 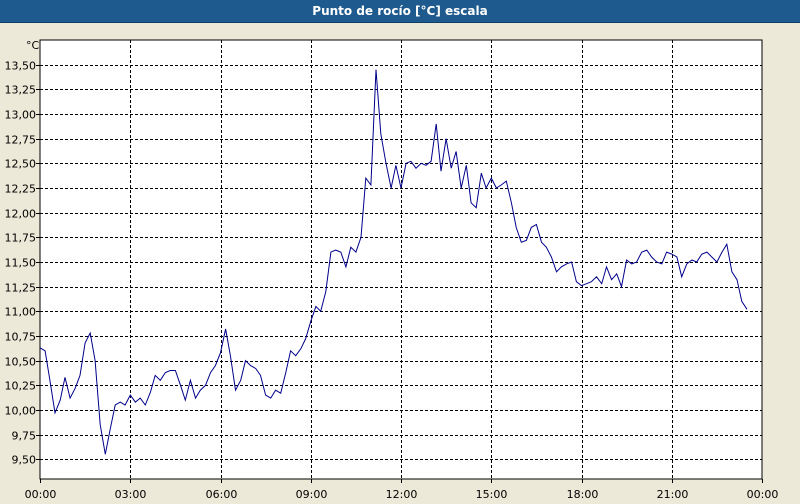 What do you see at coordinates (583, 494) in the screenshot?
I see `x-tick-time-label: 18:00` at bounding box center [583, 494].